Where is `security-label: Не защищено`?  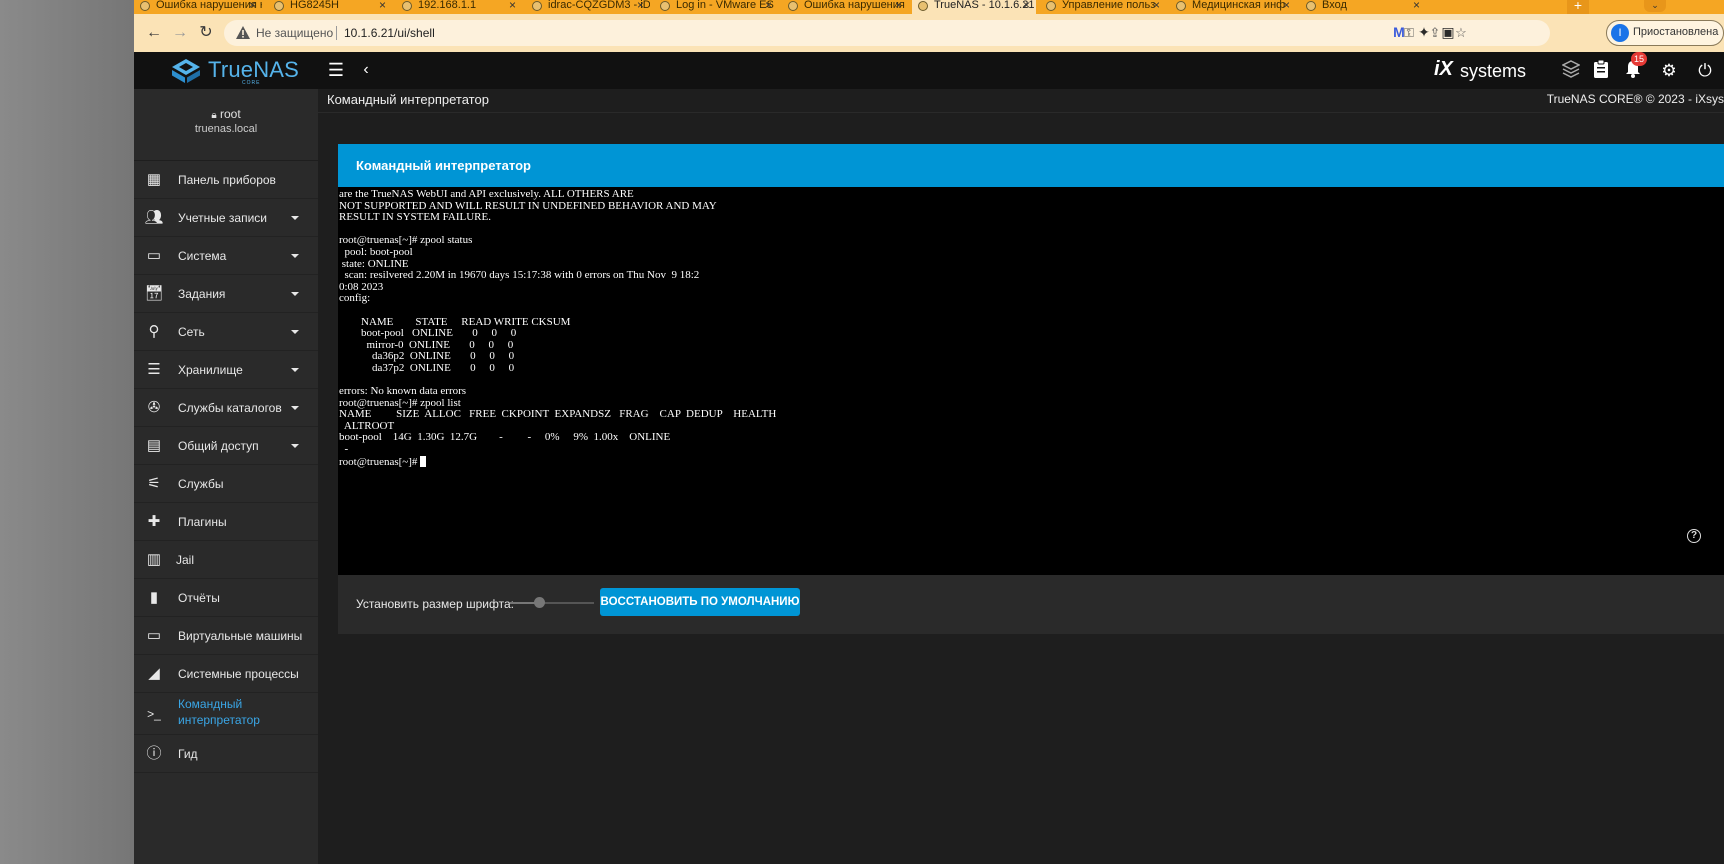
security-label: Не защищено is located at coordinates (295, 33).